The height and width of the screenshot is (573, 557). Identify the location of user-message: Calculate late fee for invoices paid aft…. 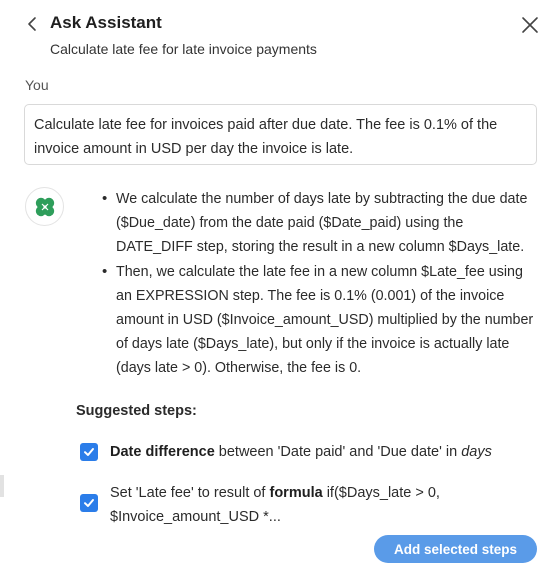
(280, 134).